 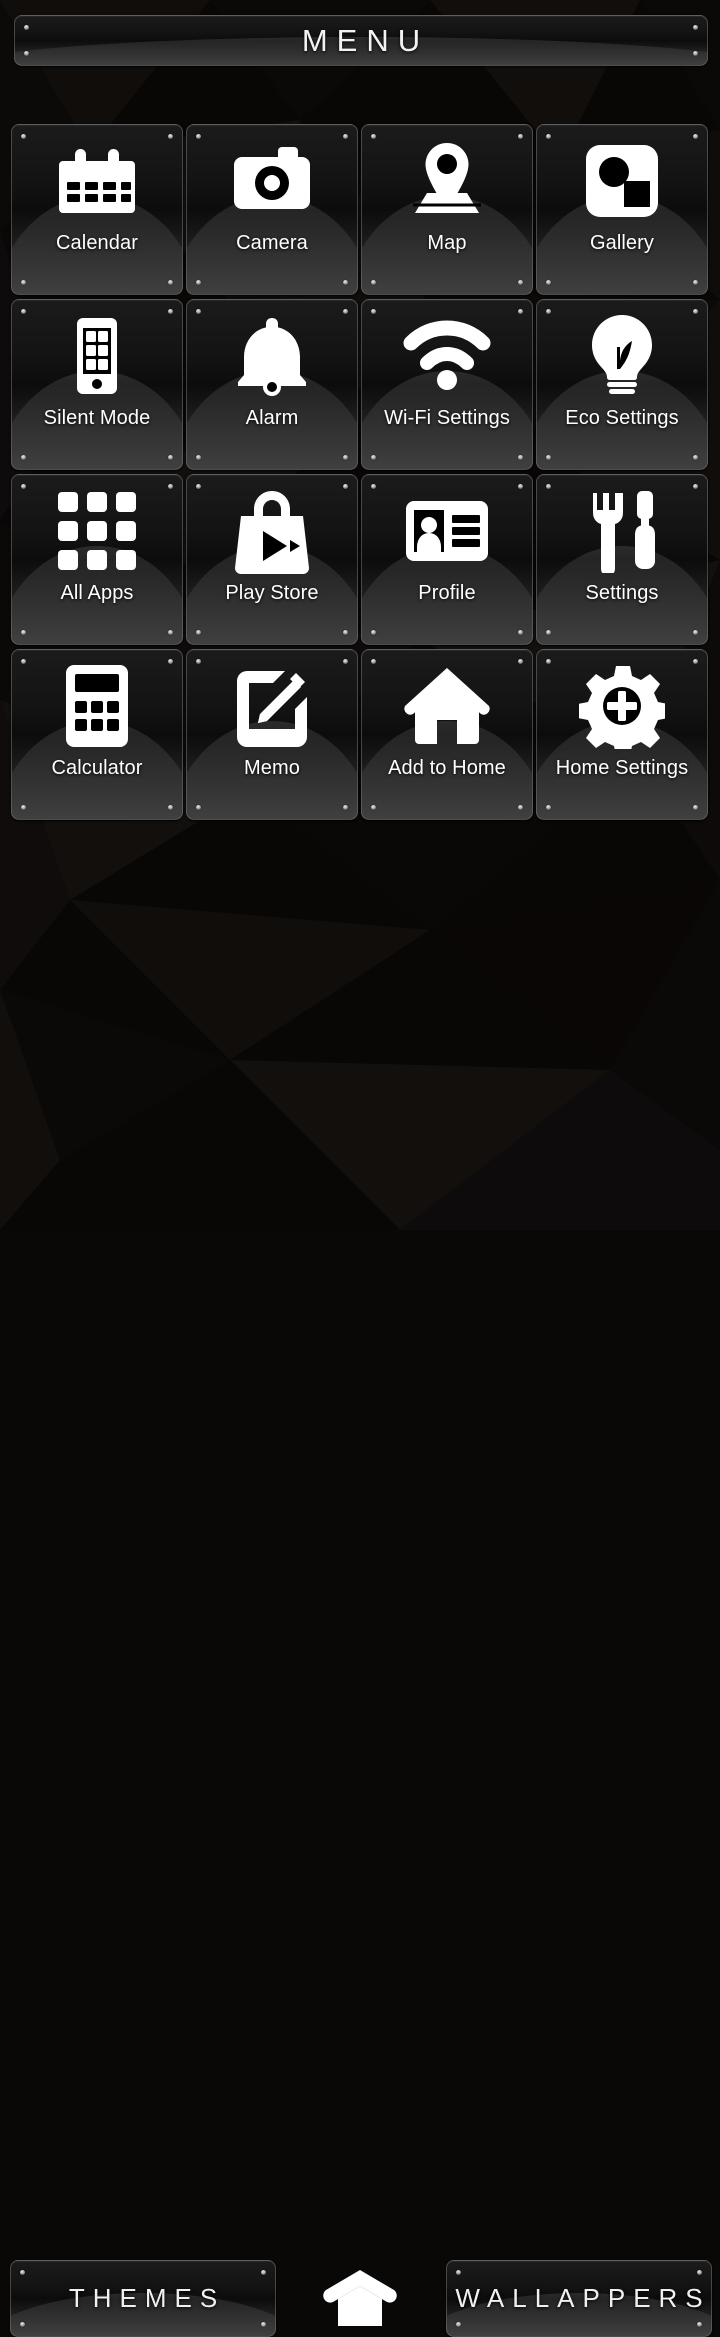 I want to click on home-icon, so click(x=360, y=2298).